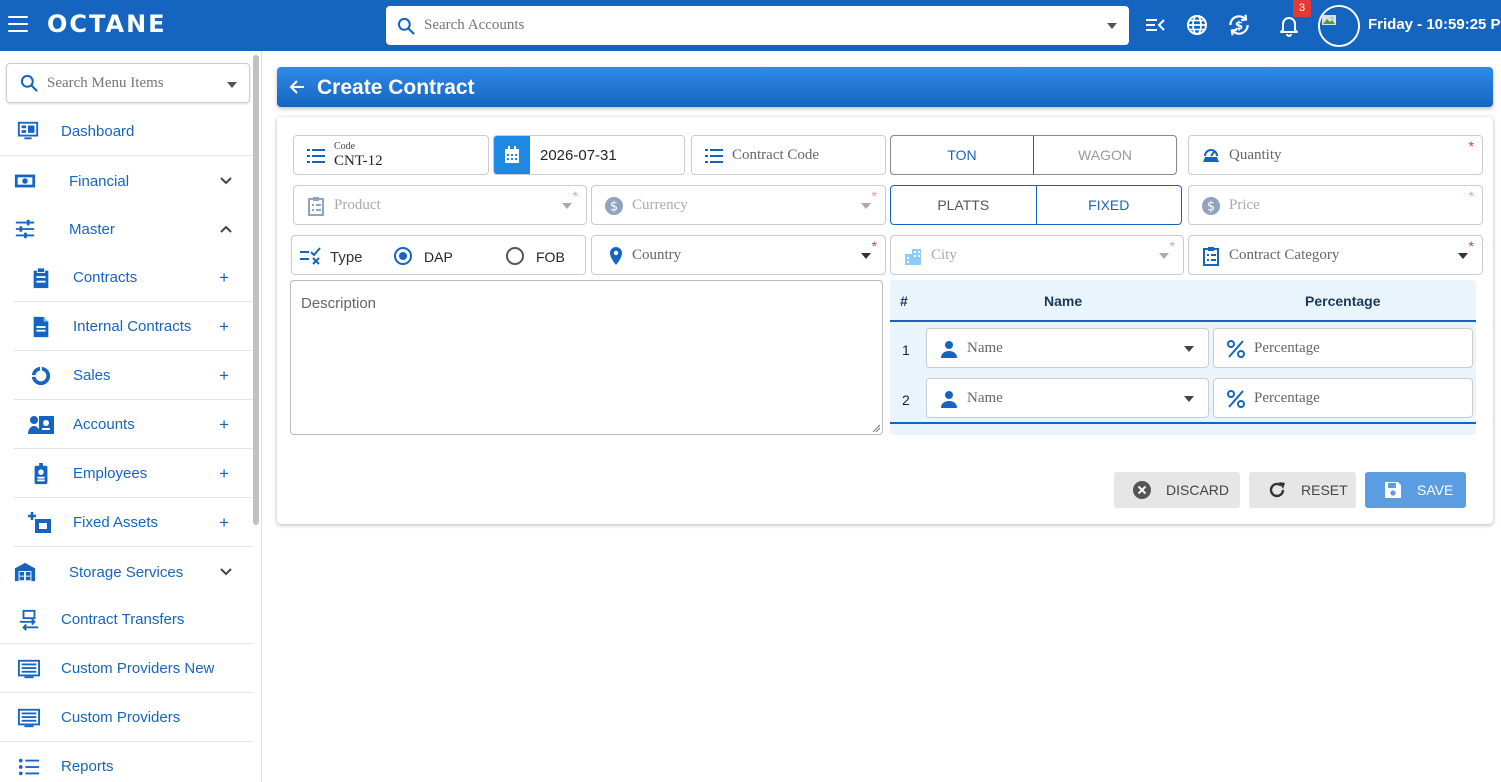  I want to click on contract-category-select: Contract Category *, so click(1335, 255).